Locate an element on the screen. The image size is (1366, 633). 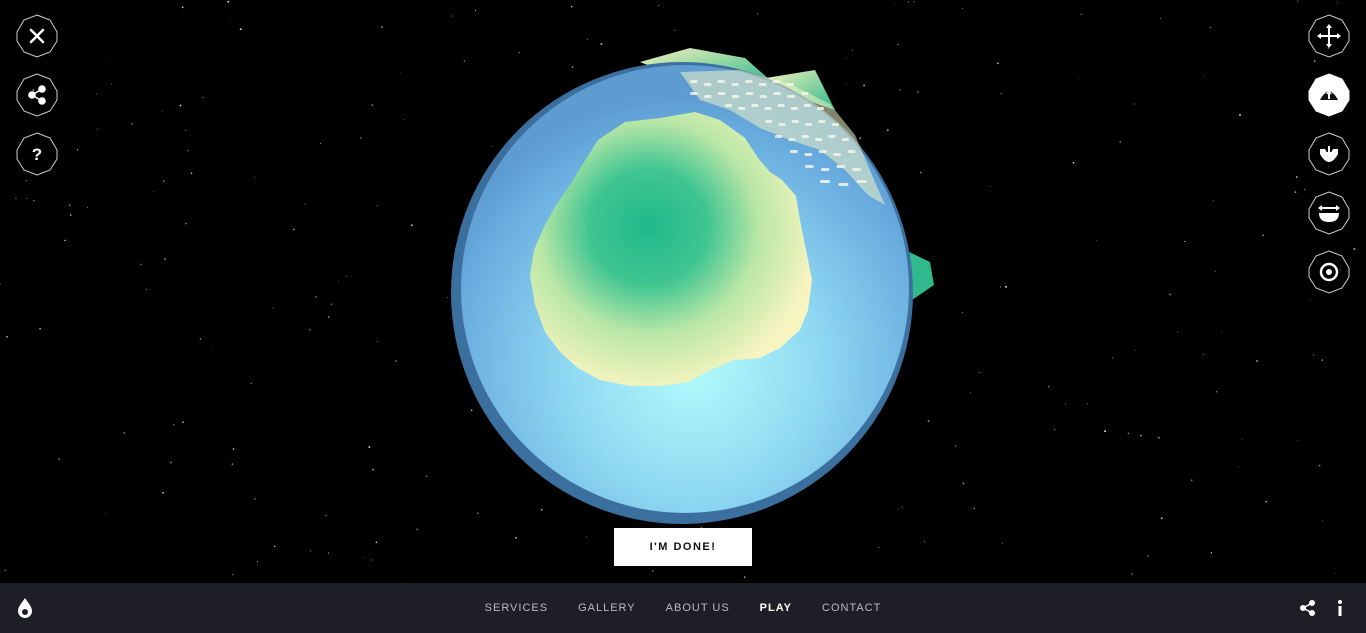
target-button is located at coordinates (1329, 272).